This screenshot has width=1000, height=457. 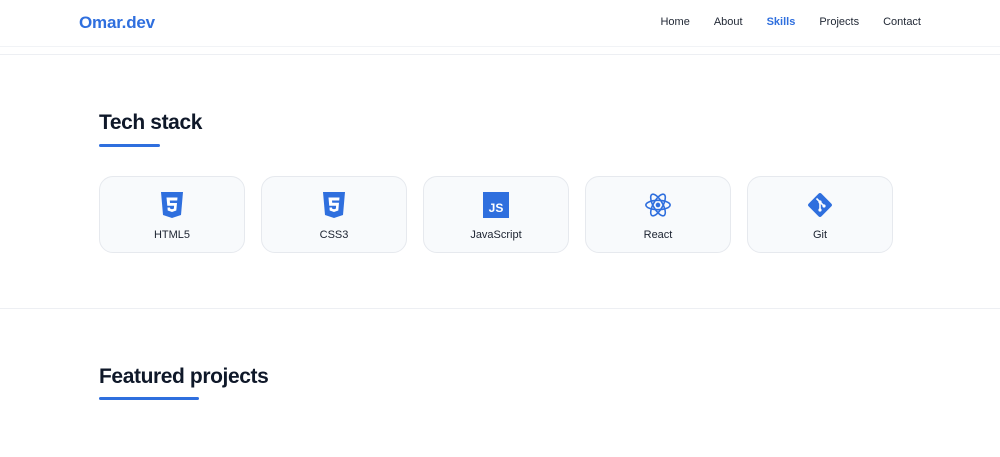 I want to click on tech-card-git: Git, so click(x=820, y=214).